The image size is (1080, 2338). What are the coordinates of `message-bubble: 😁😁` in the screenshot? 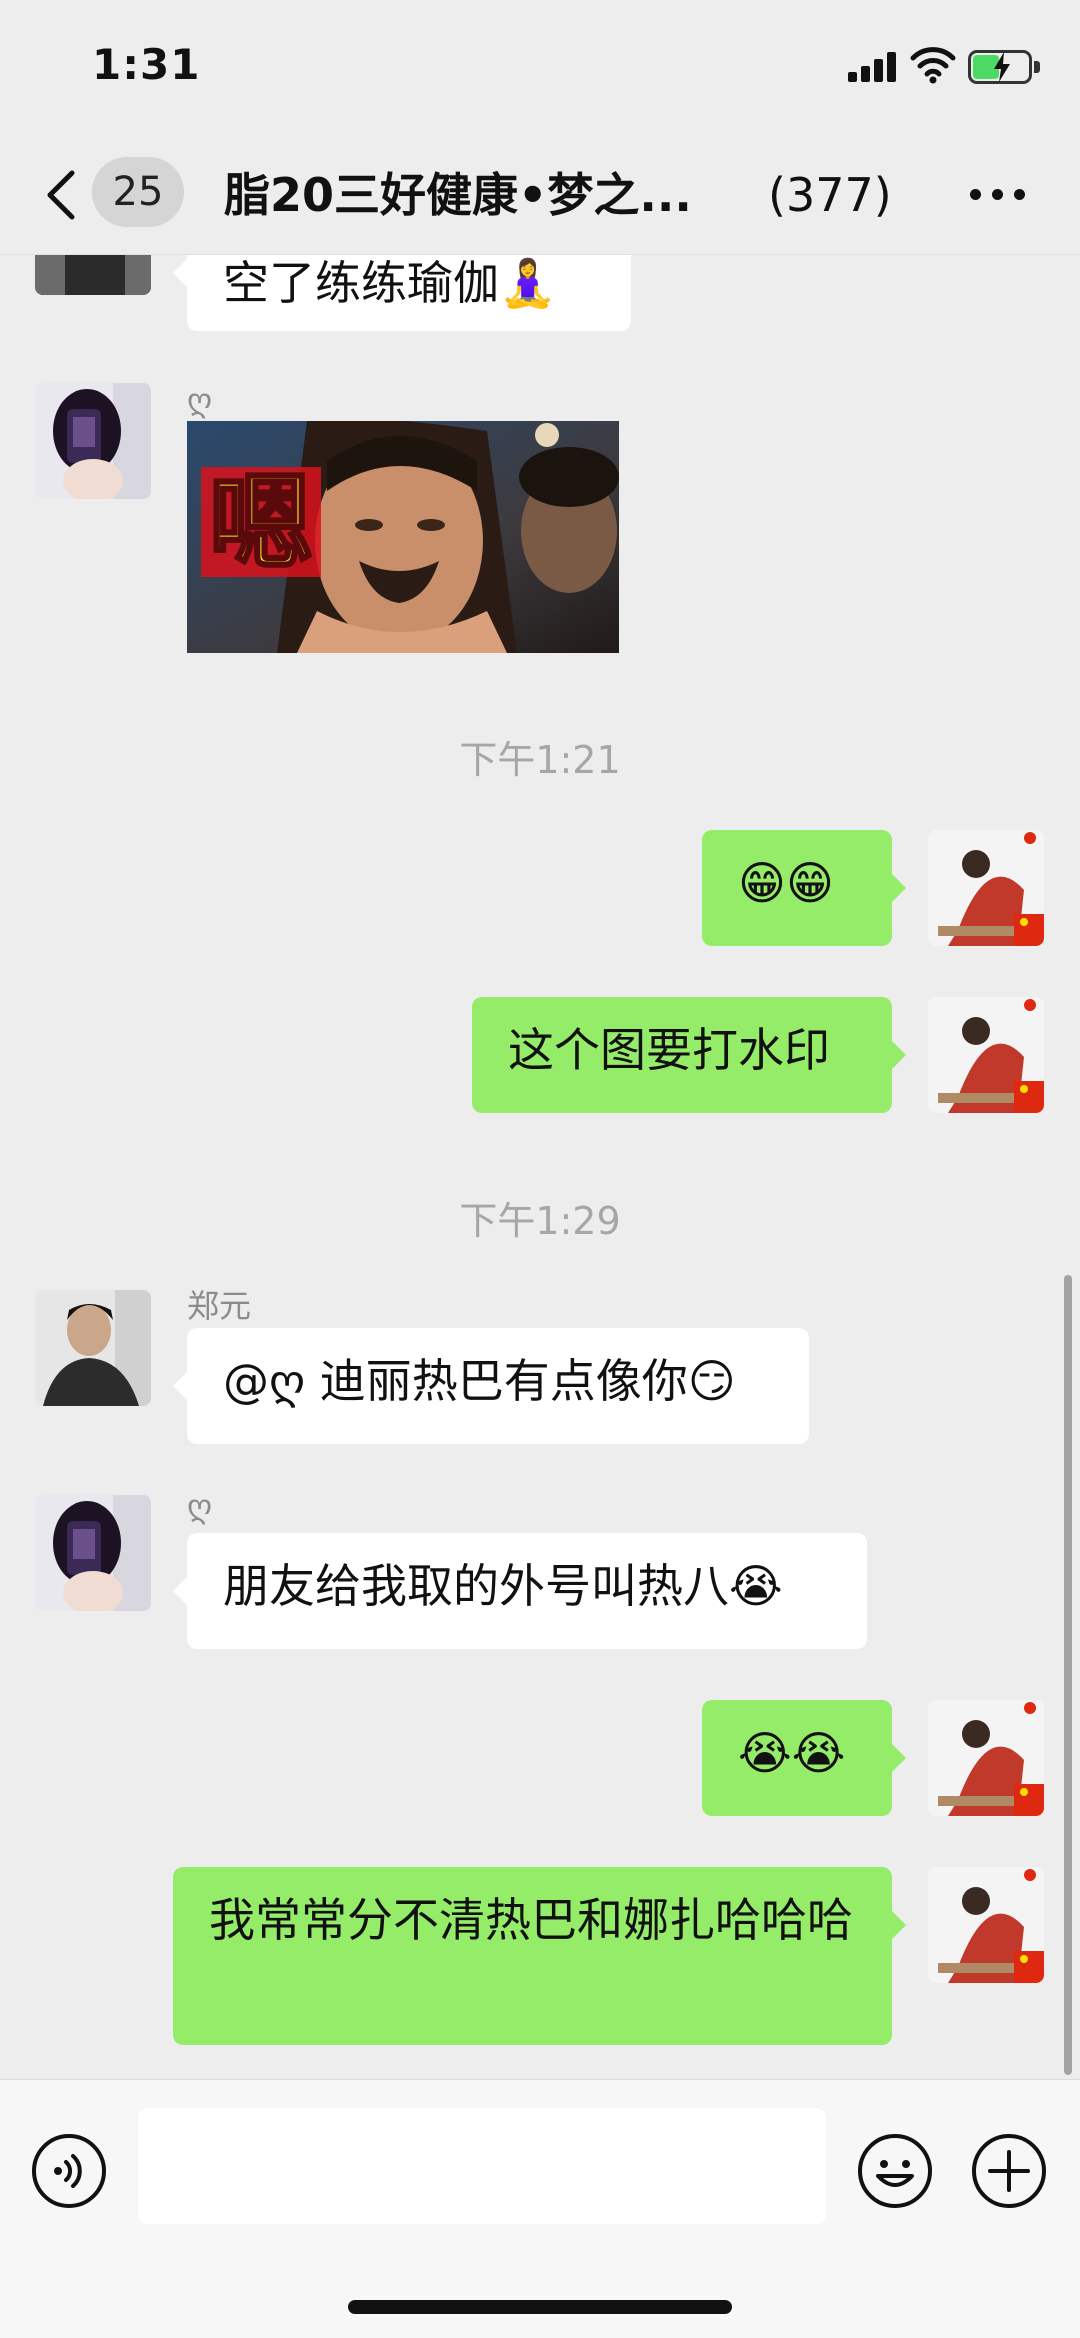 It's located at (804, 888).